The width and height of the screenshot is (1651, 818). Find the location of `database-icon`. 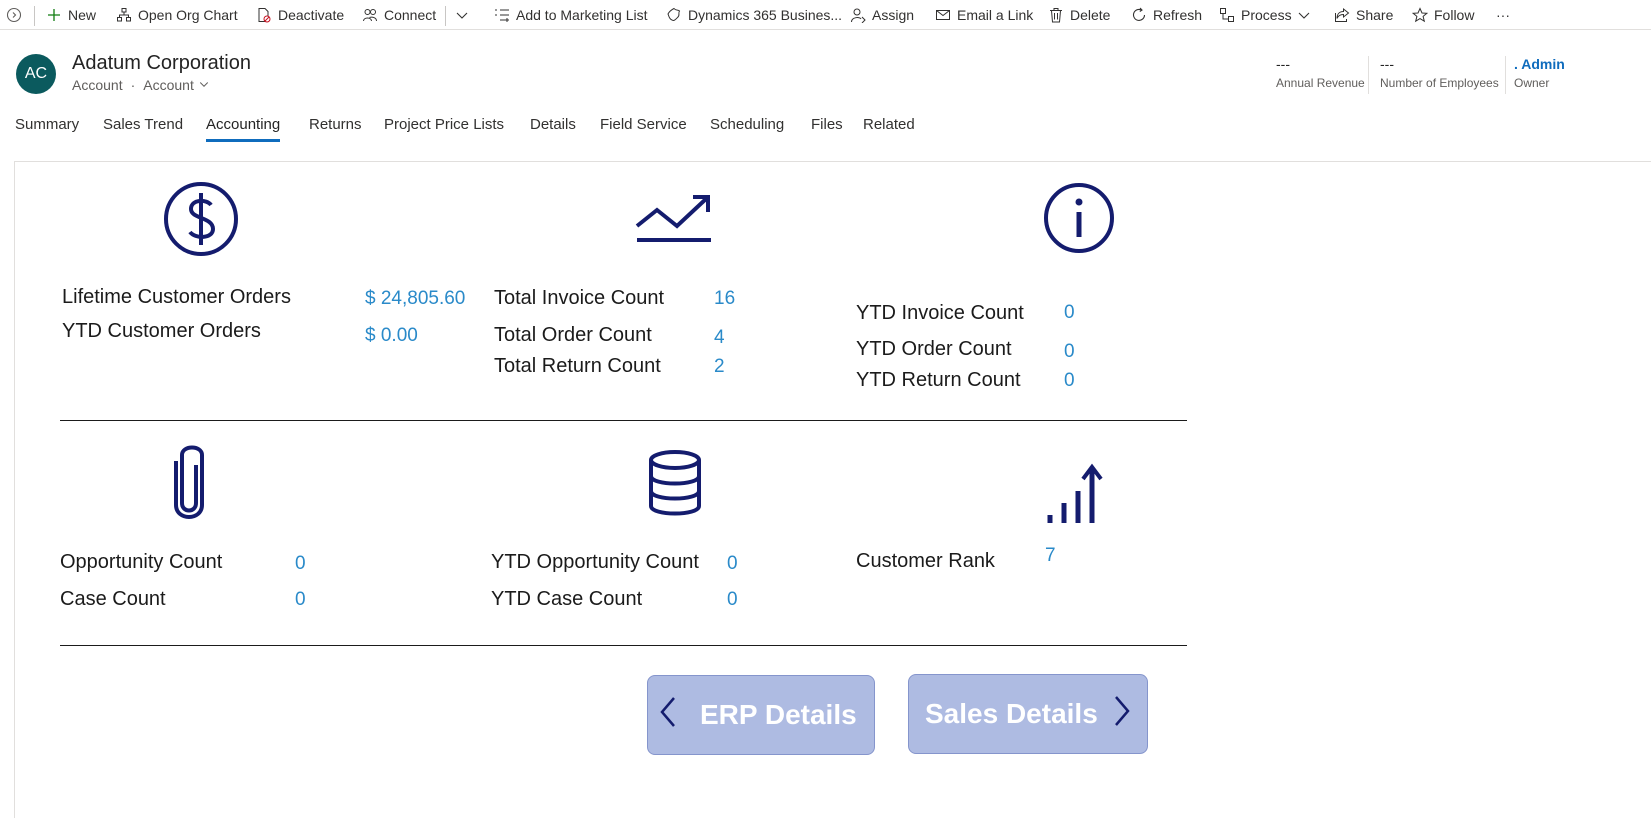

database-icon is located at coordinates (675, 484).